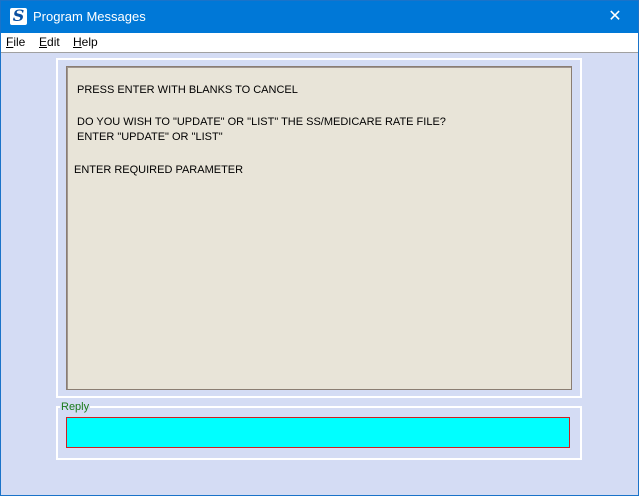  I want to click on close-button: ✕, so click(615, 17).